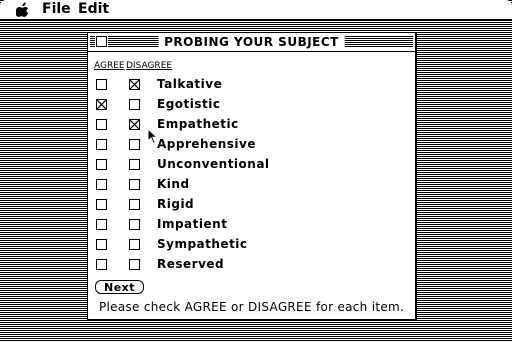 The height and width of the screenshot is (342, 512). What do you see at coordinates (256, 108) in the screenshot?
I see `item-row: Egotistic` at bounding box center [256, 108].